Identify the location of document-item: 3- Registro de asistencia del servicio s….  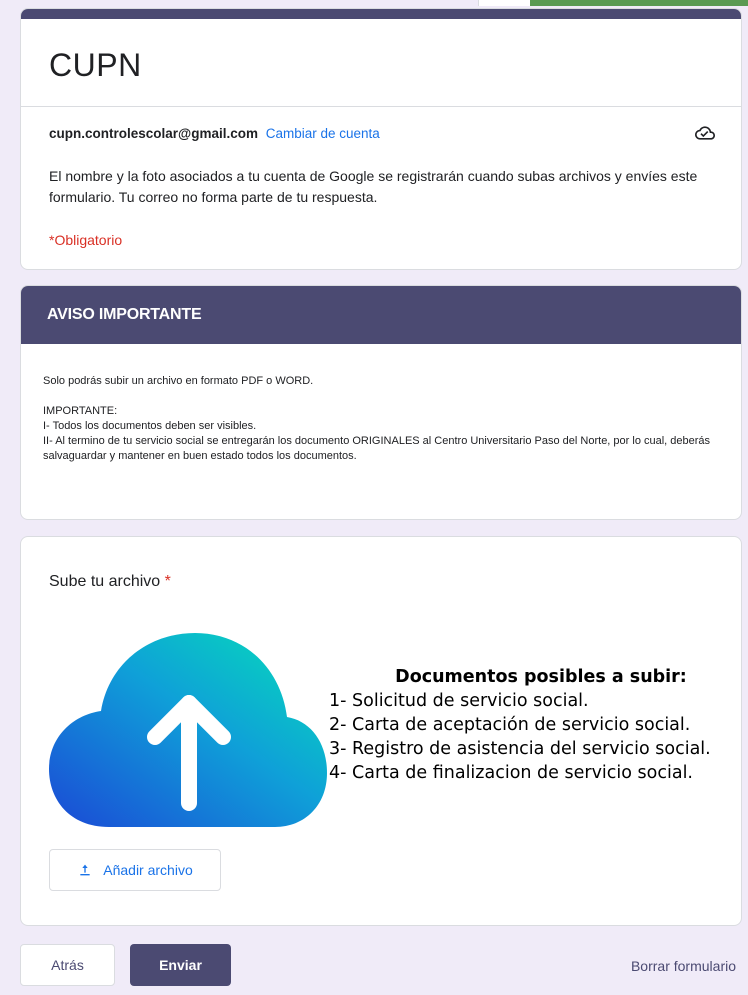
(520, 749).